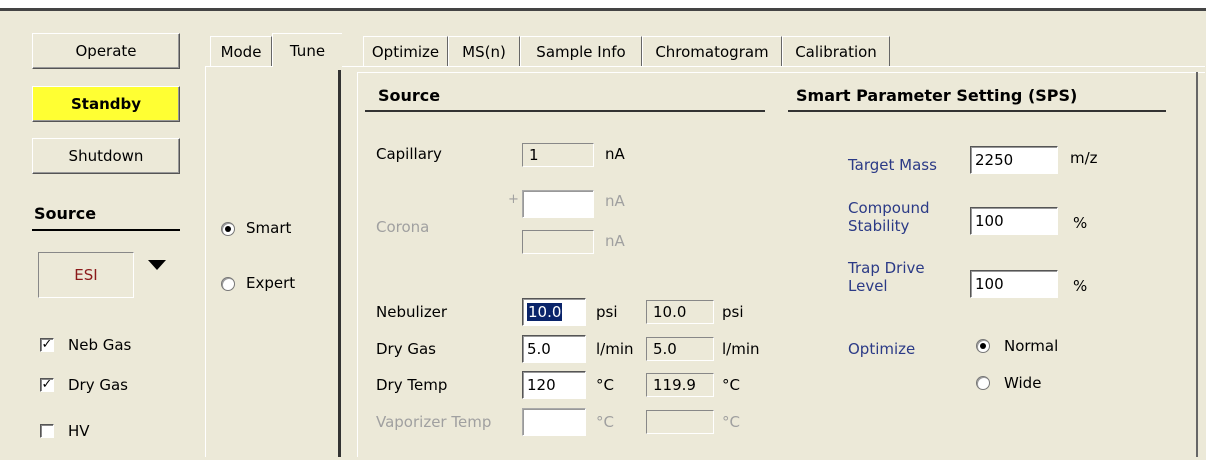  Describe the element at coordinates (741, 349) in the screenshot. I see `dry-gas-actual-unit: l/min` at that location.